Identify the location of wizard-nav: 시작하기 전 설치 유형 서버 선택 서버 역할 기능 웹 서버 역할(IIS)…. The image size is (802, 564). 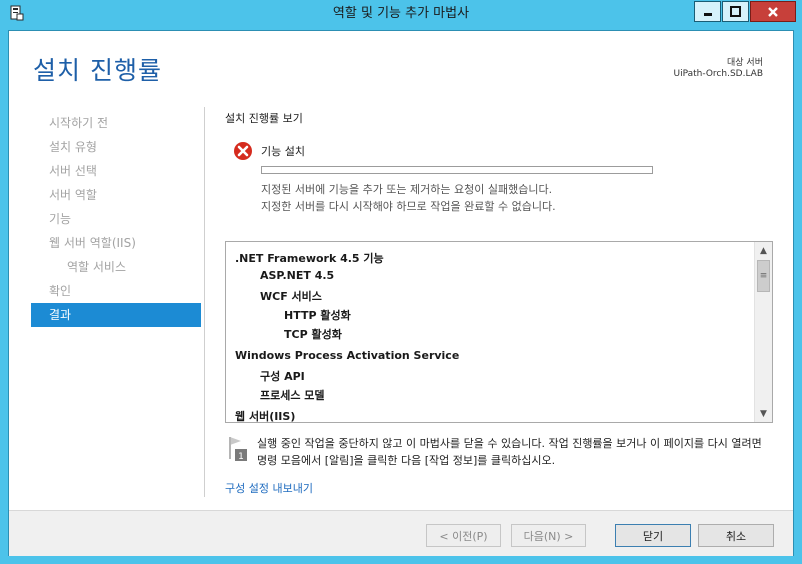
(116, 219).